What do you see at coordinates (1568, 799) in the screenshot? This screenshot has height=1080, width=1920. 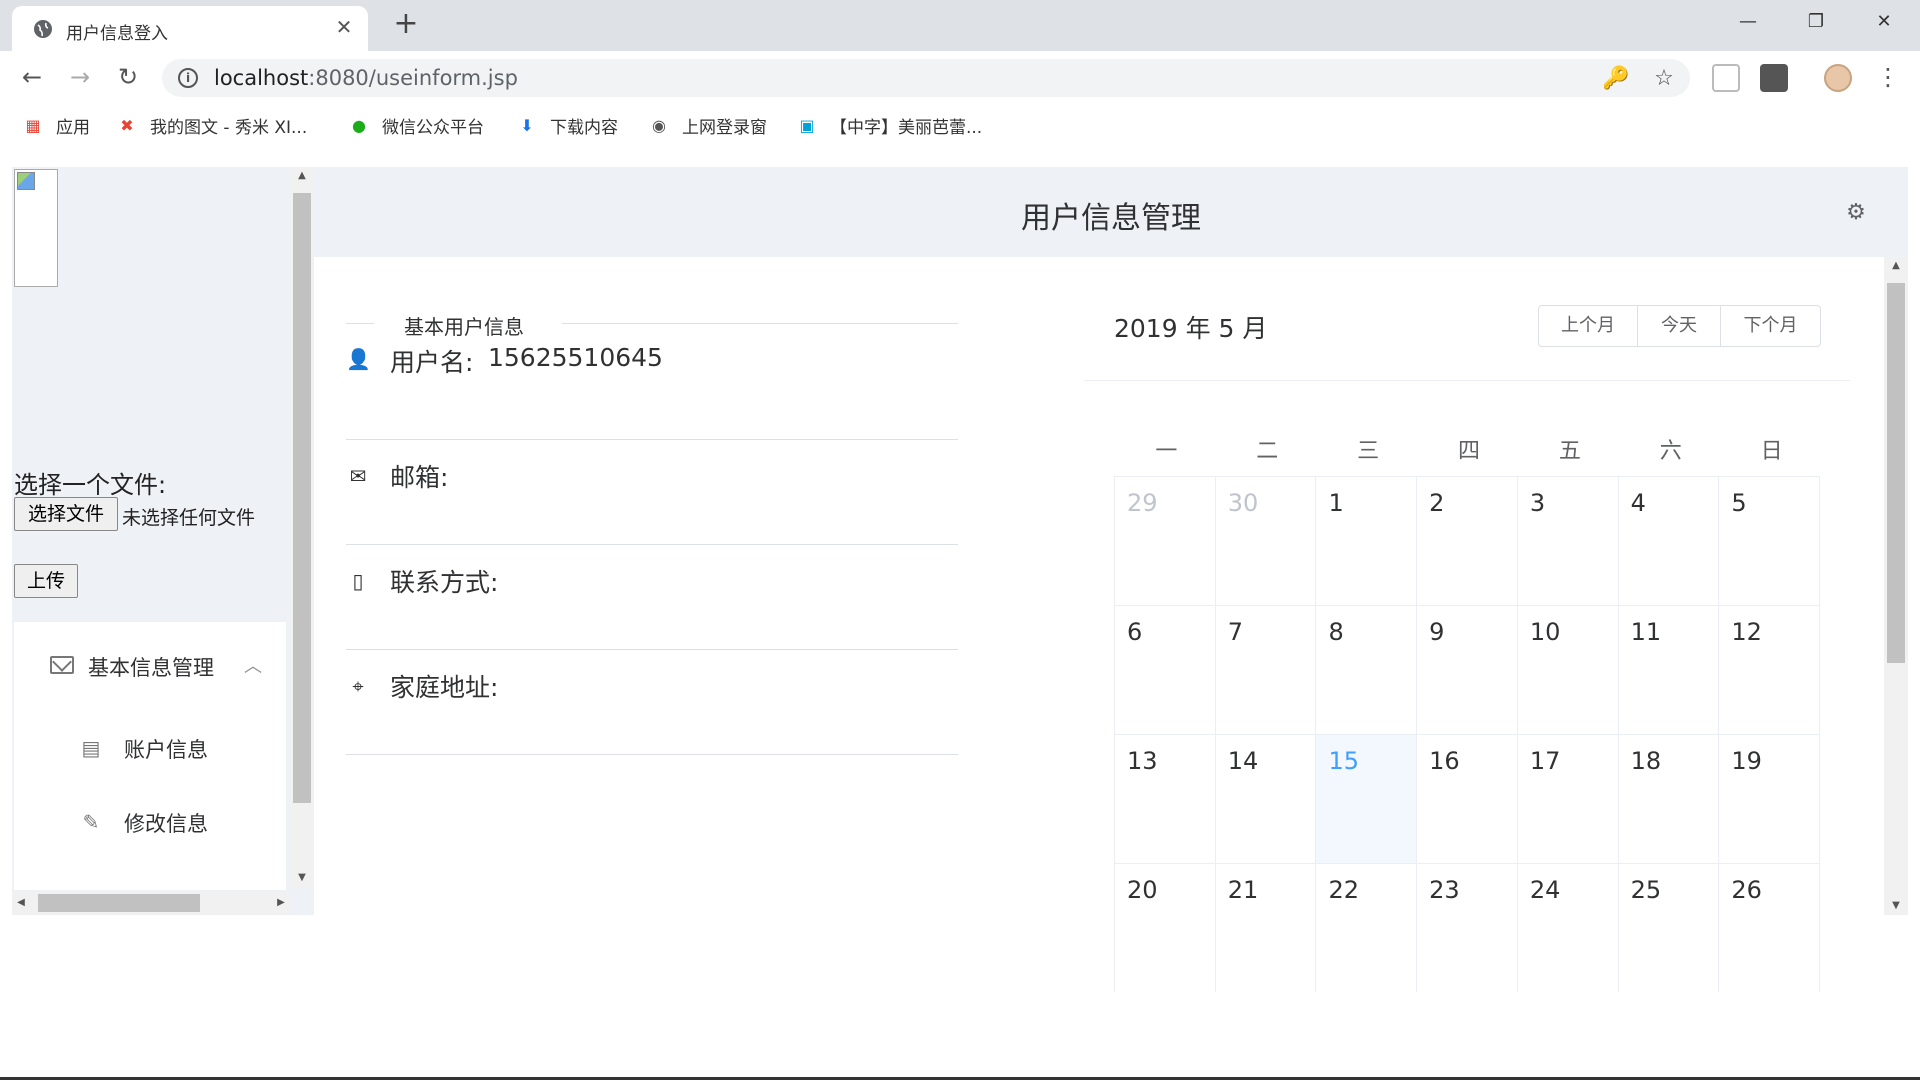 I see `calendar-day-cell: 17` at bounding box center [1568, 799].